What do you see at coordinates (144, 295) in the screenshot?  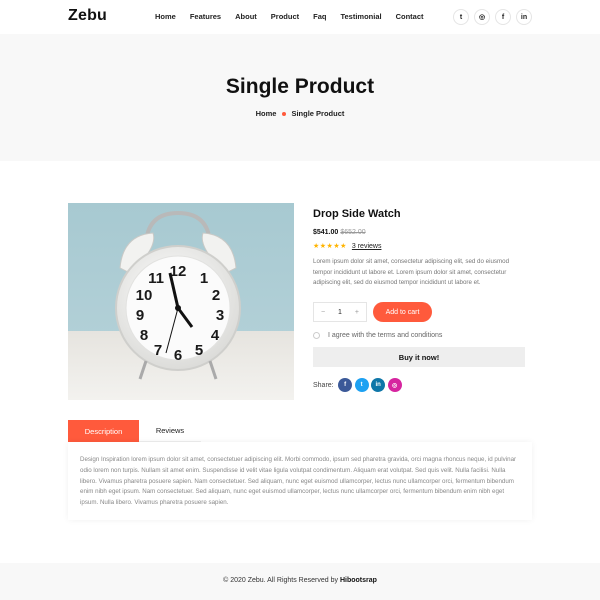 I see `svg-text: 10` at bounding box center [144, 295].